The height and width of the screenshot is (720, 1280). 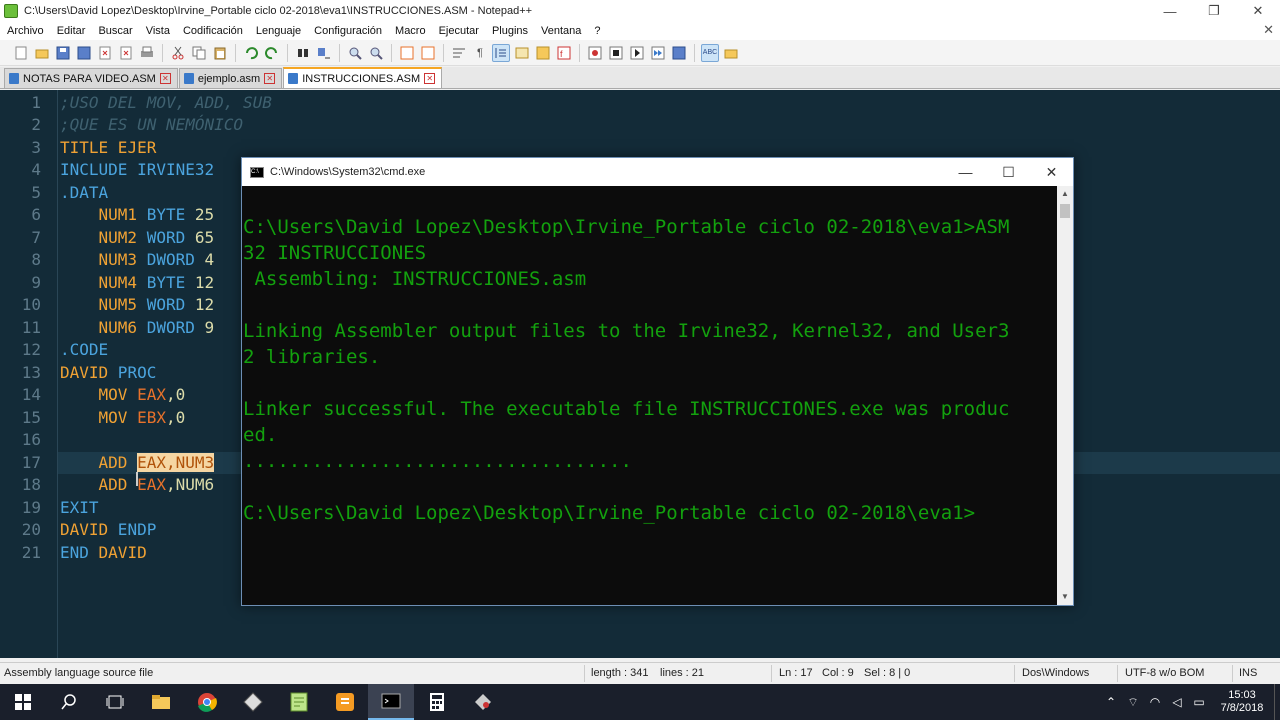 What do you see at coordinates (1199, 702) in the screenshot?
I see `battery-icon: ▭` at bounding box center [1199, 702].